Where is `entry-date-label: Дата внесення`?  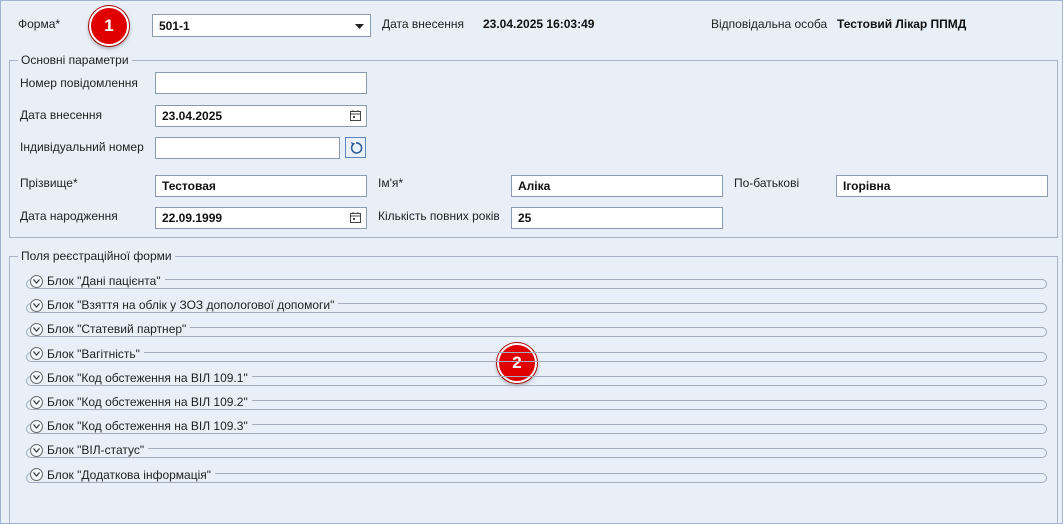
entry-date-label: Дата внесення is located at coordinates (423, 24).